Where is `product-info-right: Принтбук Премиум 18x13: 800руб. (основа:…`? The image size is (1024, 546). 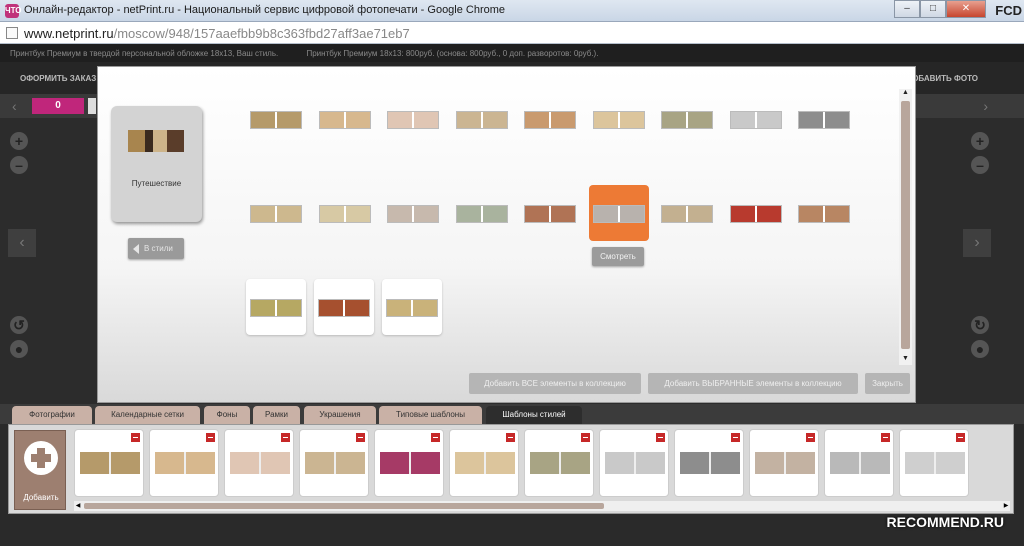 product-info-right: Принтбук Премиум 18x13: 800руб. (основа:… is located at coordinates (452, 53).